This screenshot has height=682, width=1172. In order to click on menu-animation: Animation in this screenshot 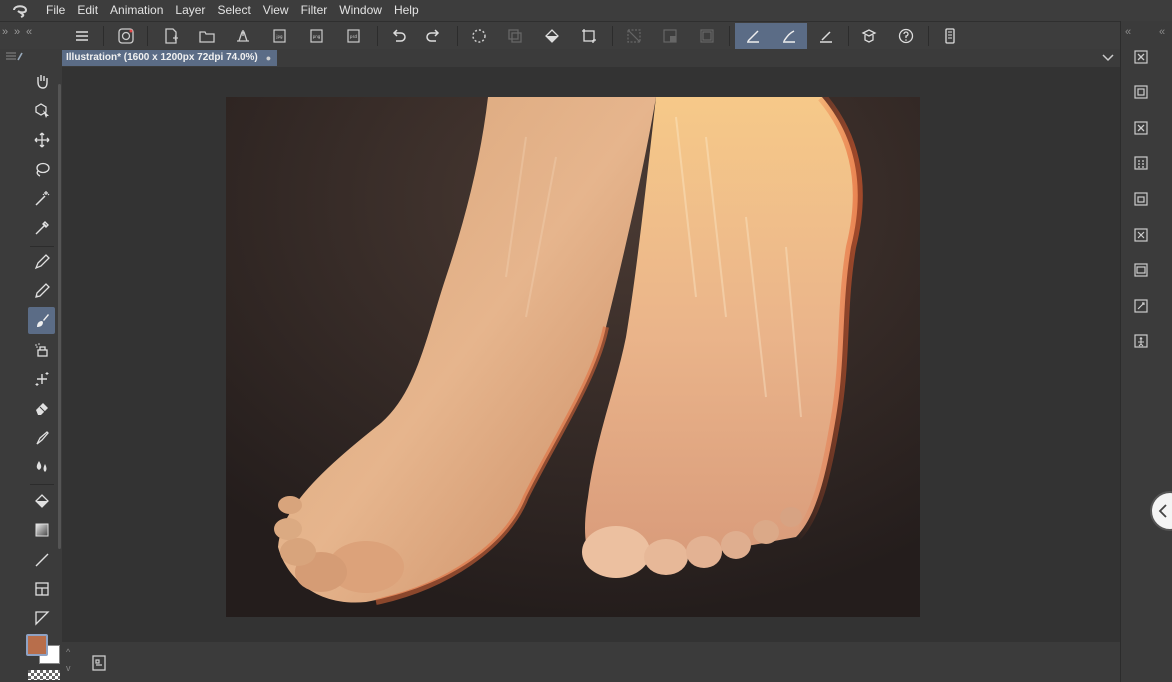, I will do `click(136, 10)`.